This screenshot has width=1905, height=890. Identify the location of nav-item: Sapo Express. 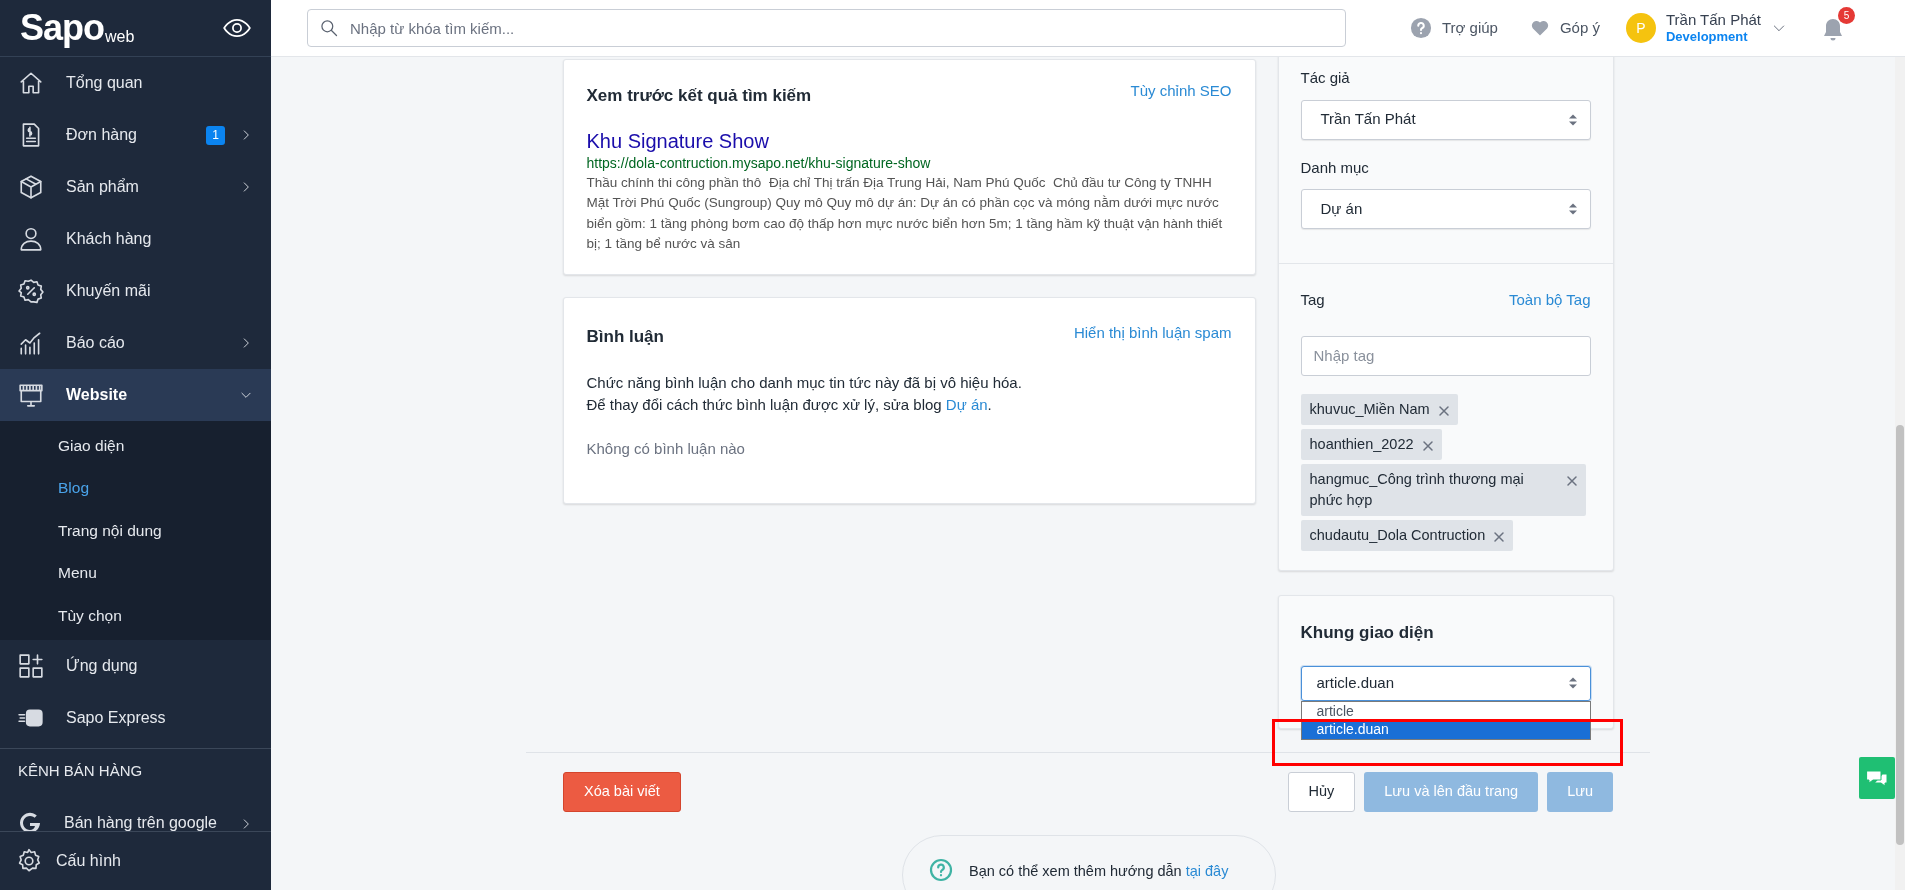
(135, 717).